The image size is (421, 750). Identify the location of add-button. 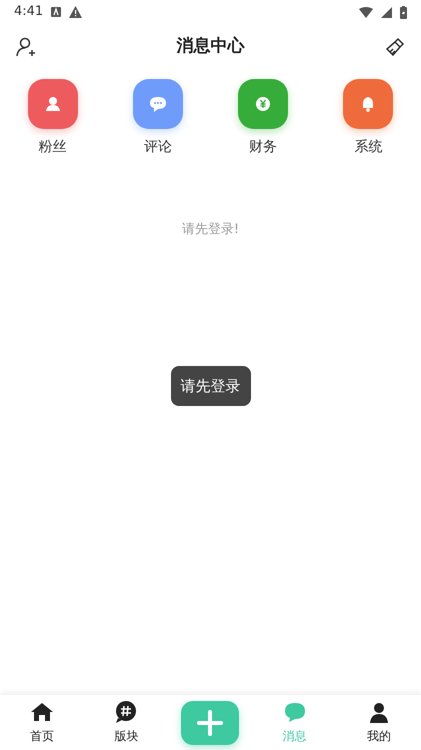
(210, 722).